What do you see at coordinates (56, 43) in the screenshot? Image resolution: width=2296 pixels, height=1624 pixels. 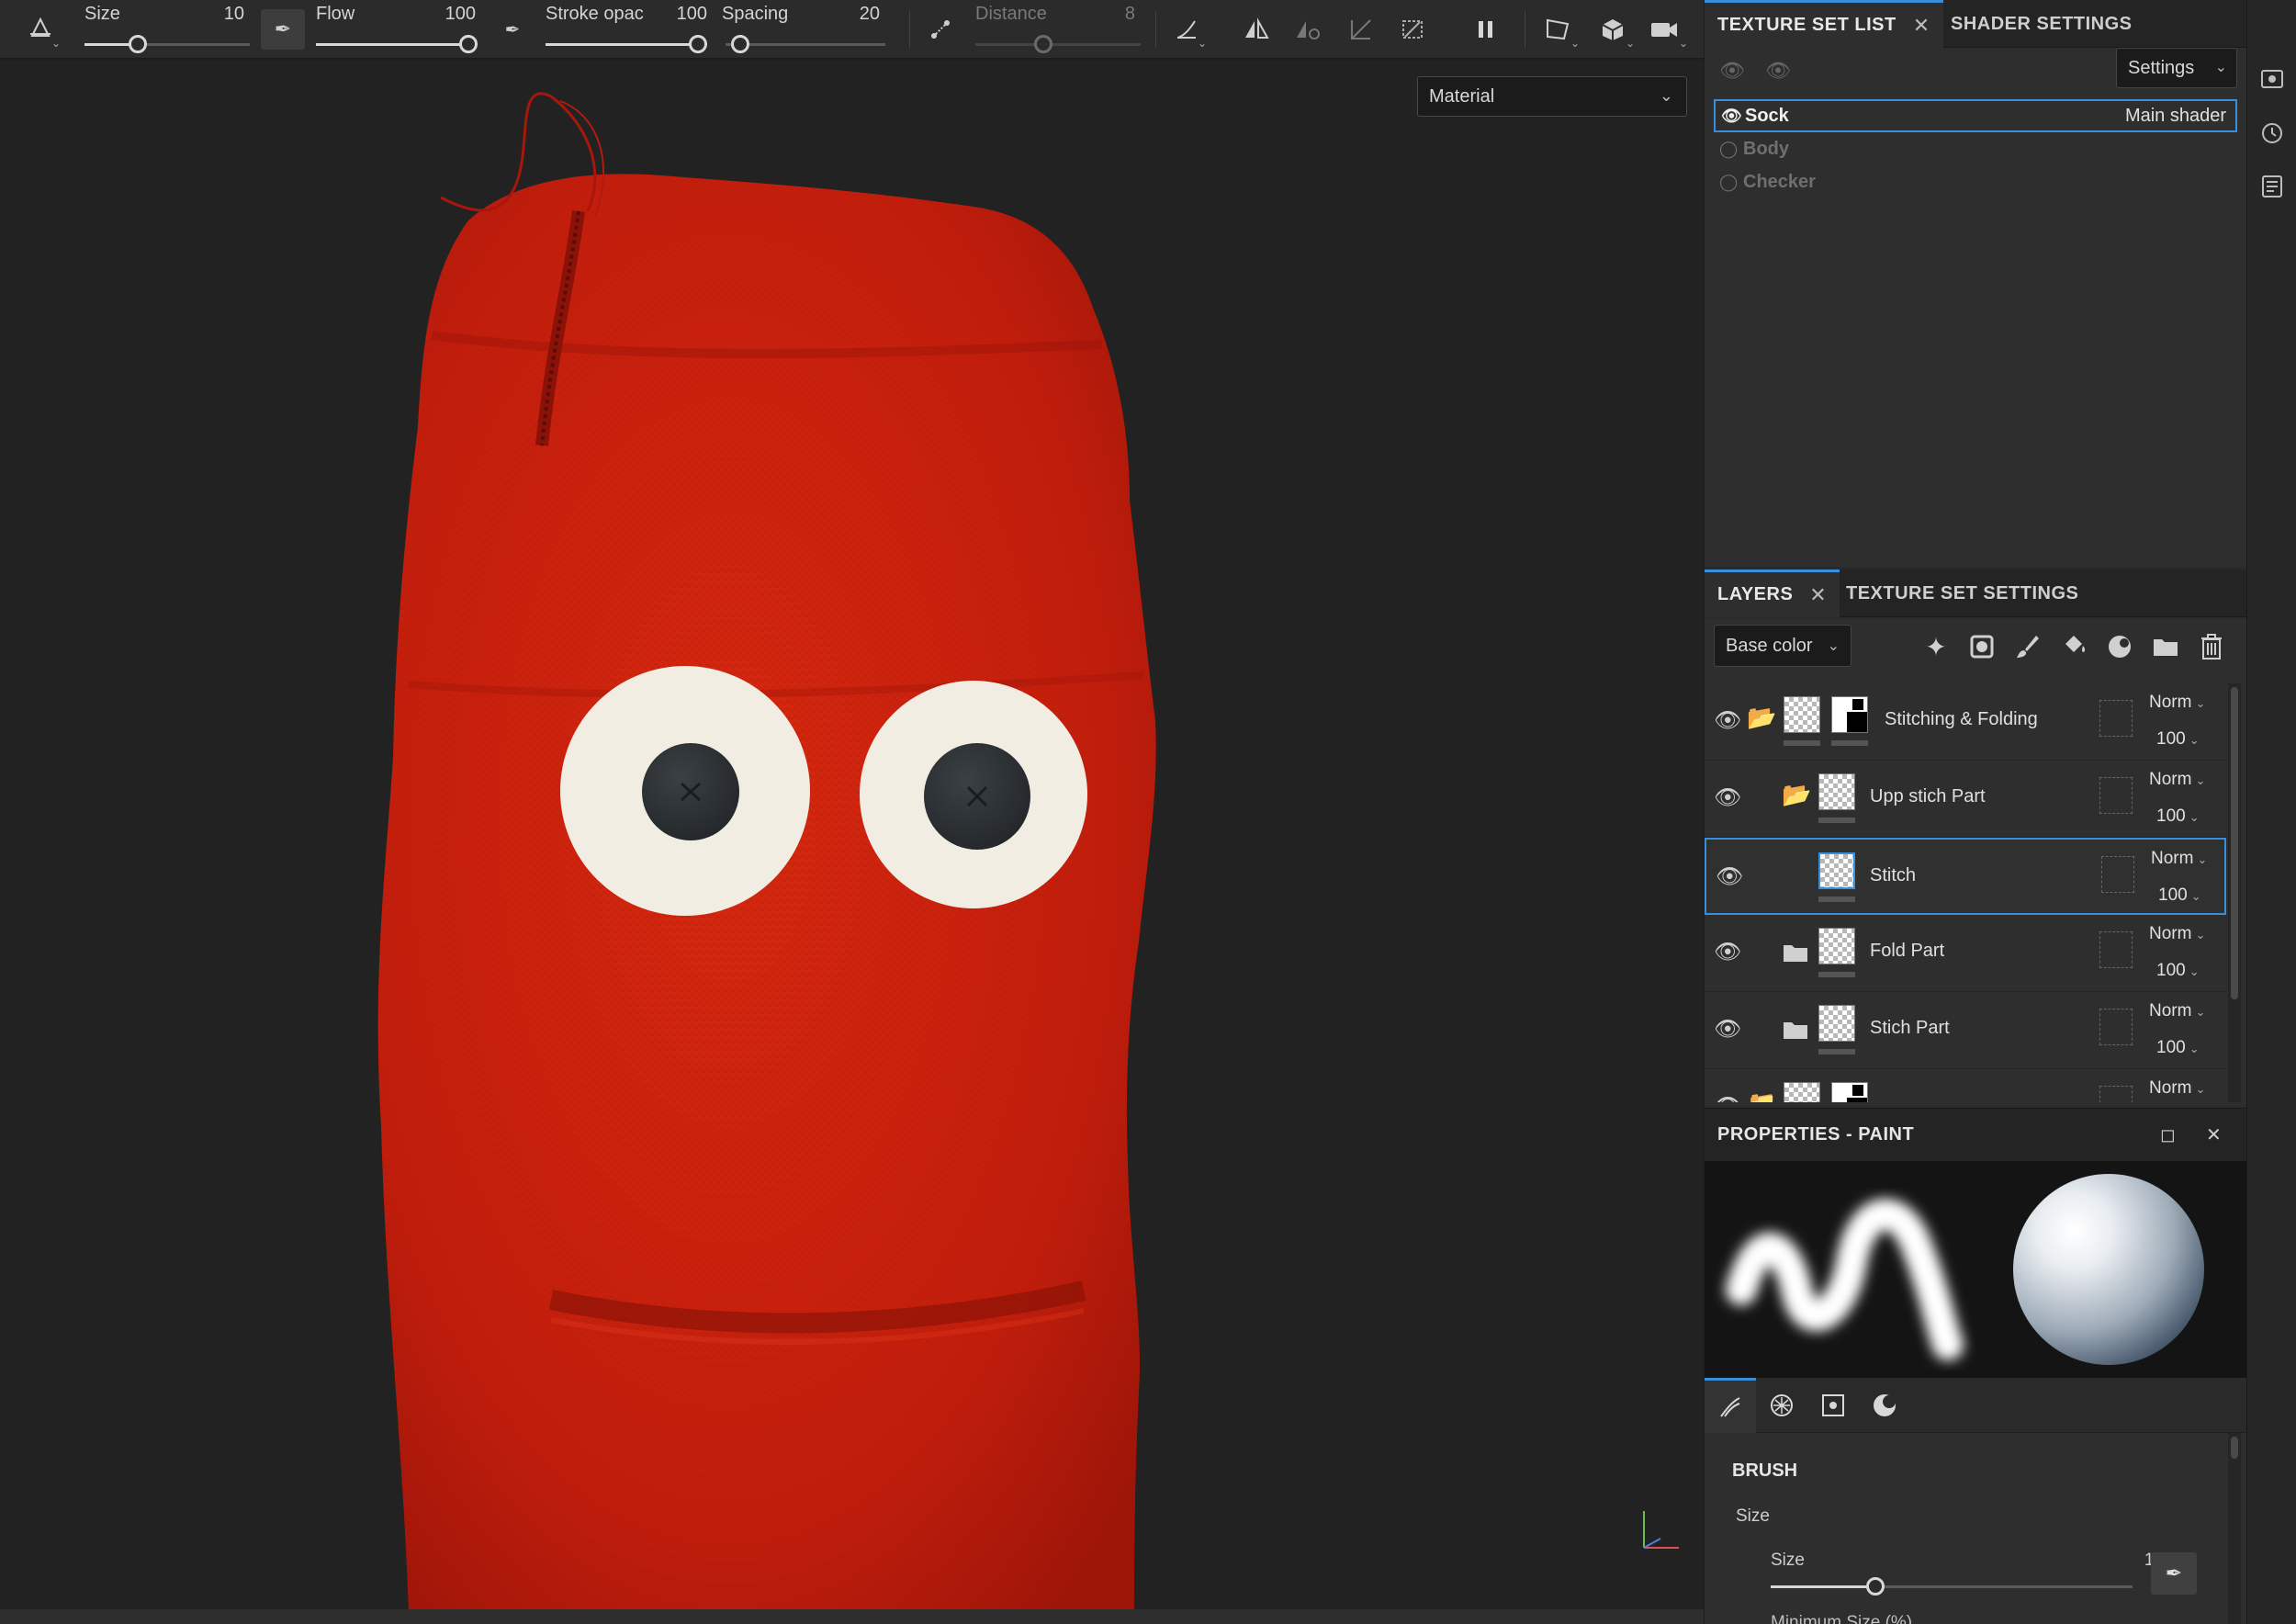 I see `tool-caret-icon: ⌄` at bounding box center [56, 43].